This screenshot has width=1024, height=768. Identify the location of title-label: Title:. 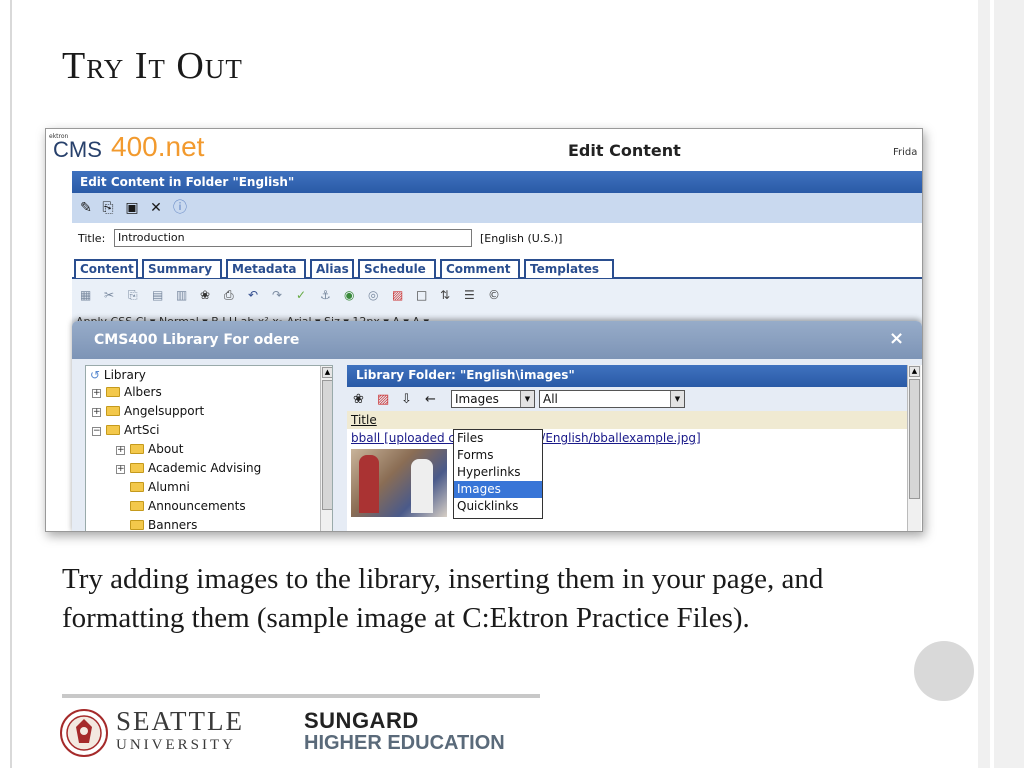
(92, 238).